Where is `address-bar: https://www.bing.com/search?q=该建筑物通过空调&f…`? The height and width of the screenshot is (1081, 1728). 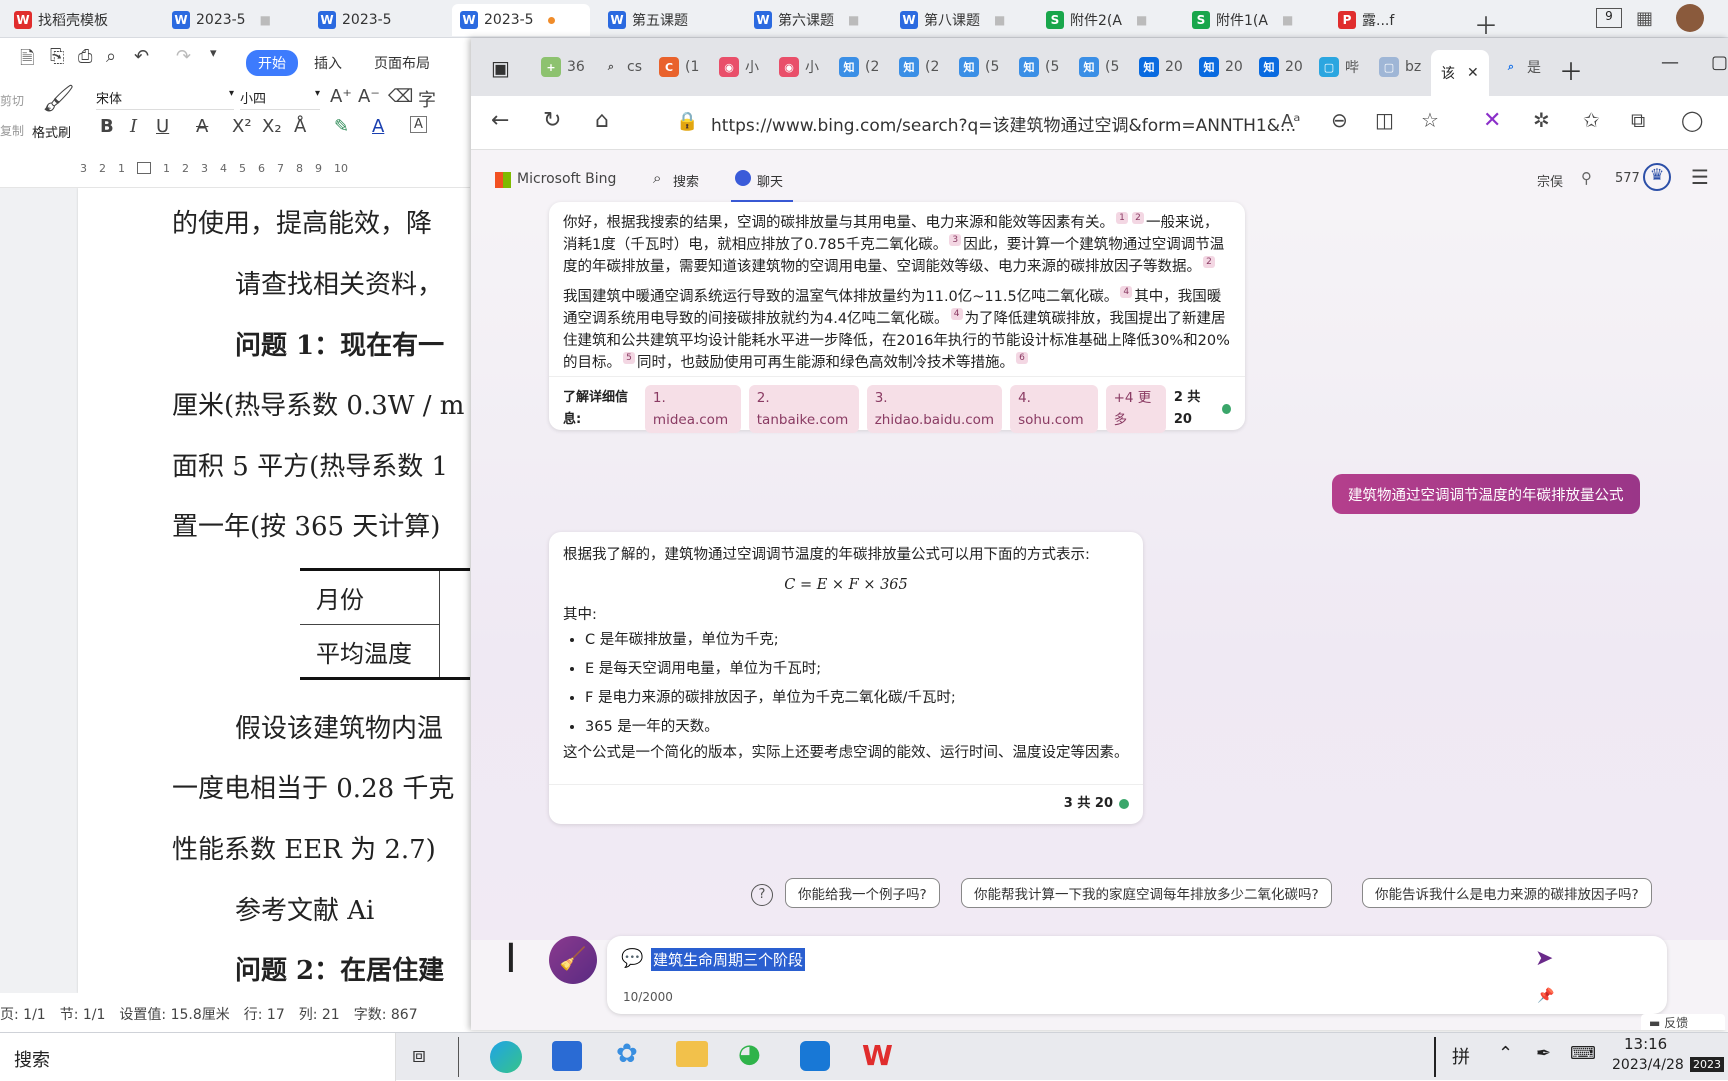
address-bar: https://www.bing.com/search?q=该建筑物通过空调&f… is located at coordinates (1061, 123).